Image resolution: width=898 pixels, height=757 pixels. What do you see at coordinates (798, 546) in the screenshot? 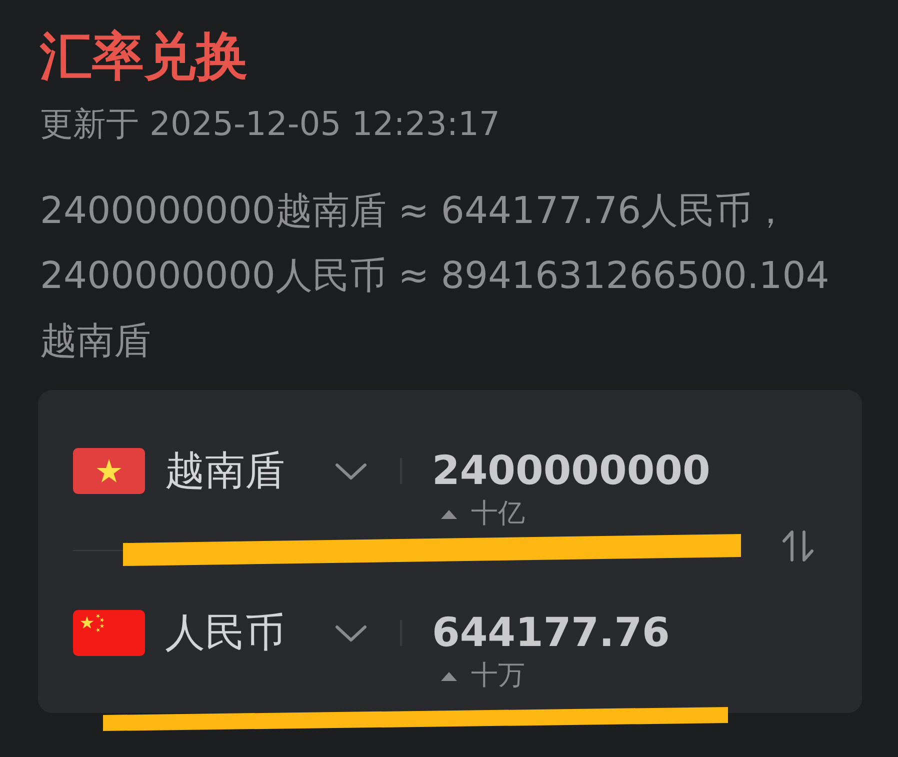
I see `swap-icon` at bounding box center [798, 546].